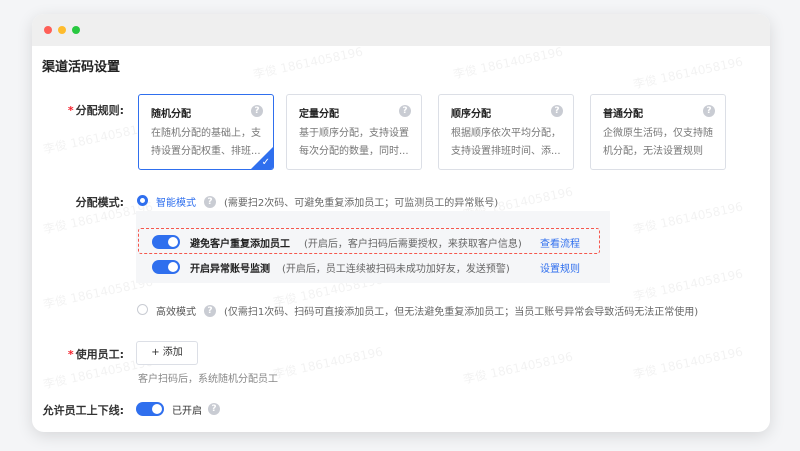 Image resolution: width=800 pixels, height=451 pixels. Describe the element at coordinates (401, 30) in the screenshot. I see `title-bar` at that location.